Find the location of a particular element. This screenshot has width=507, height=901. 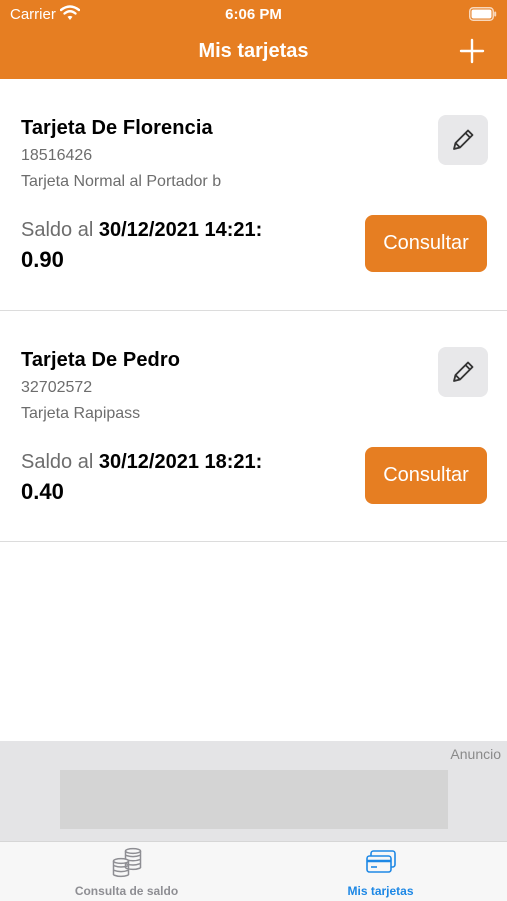

card-type: Tarjeta Rapipass is located at coordinates (81, 413).